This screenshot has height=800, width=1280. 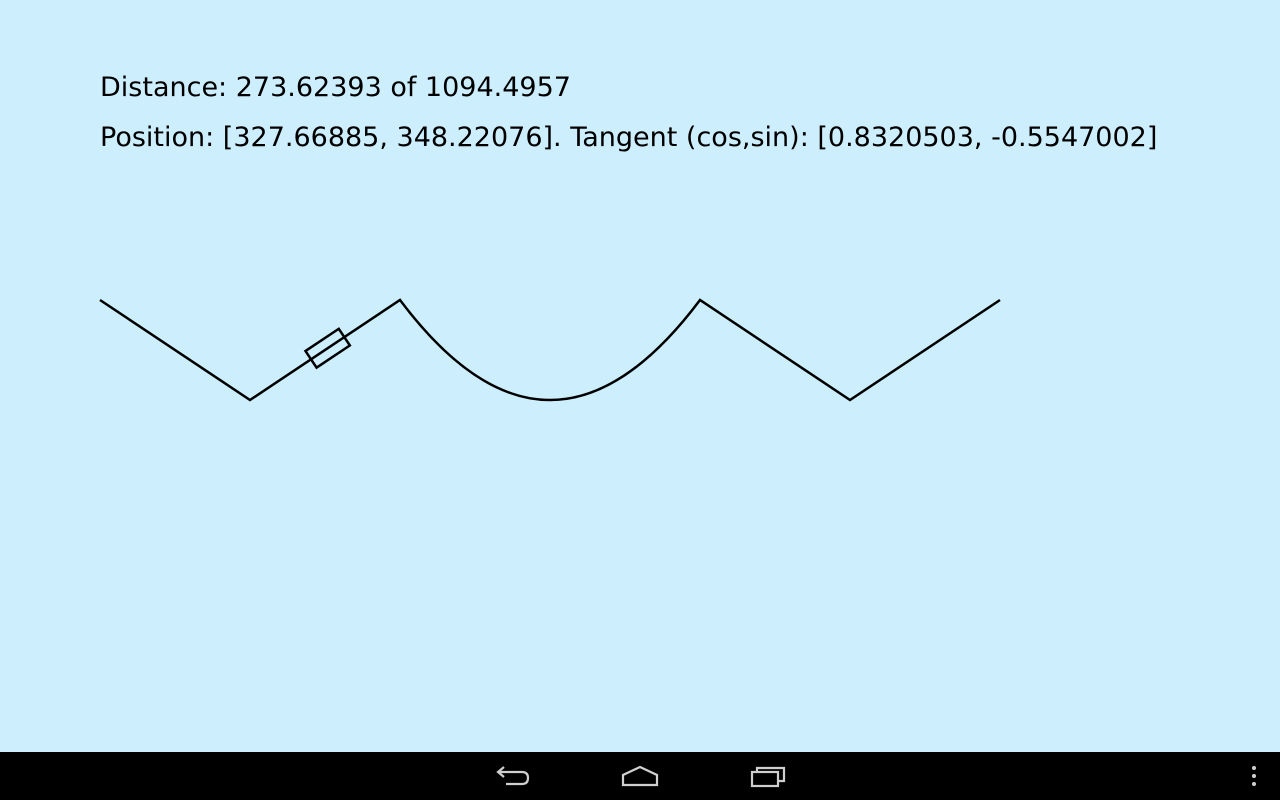 I want to click on home-button, so click(x=640, y=776).